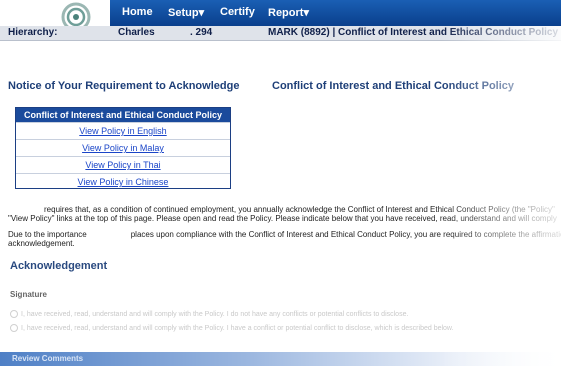  I want to click on acknowledgement-title: Acknowledgement, so click(59, 266).